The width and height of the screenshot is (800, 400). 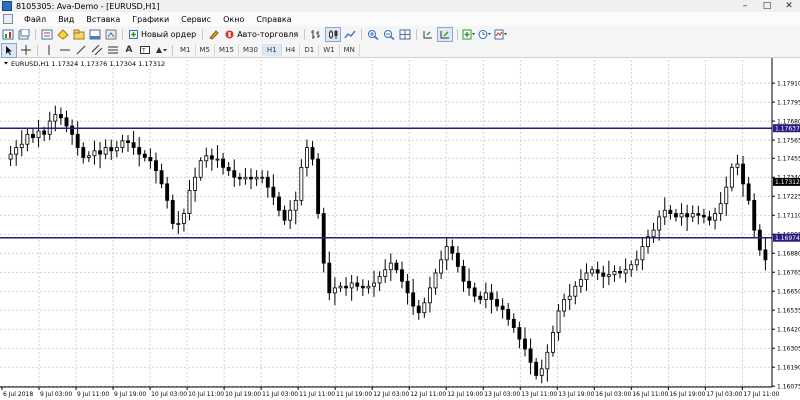 I want to click on menu-help: Справка, so click(x=273, y=19).